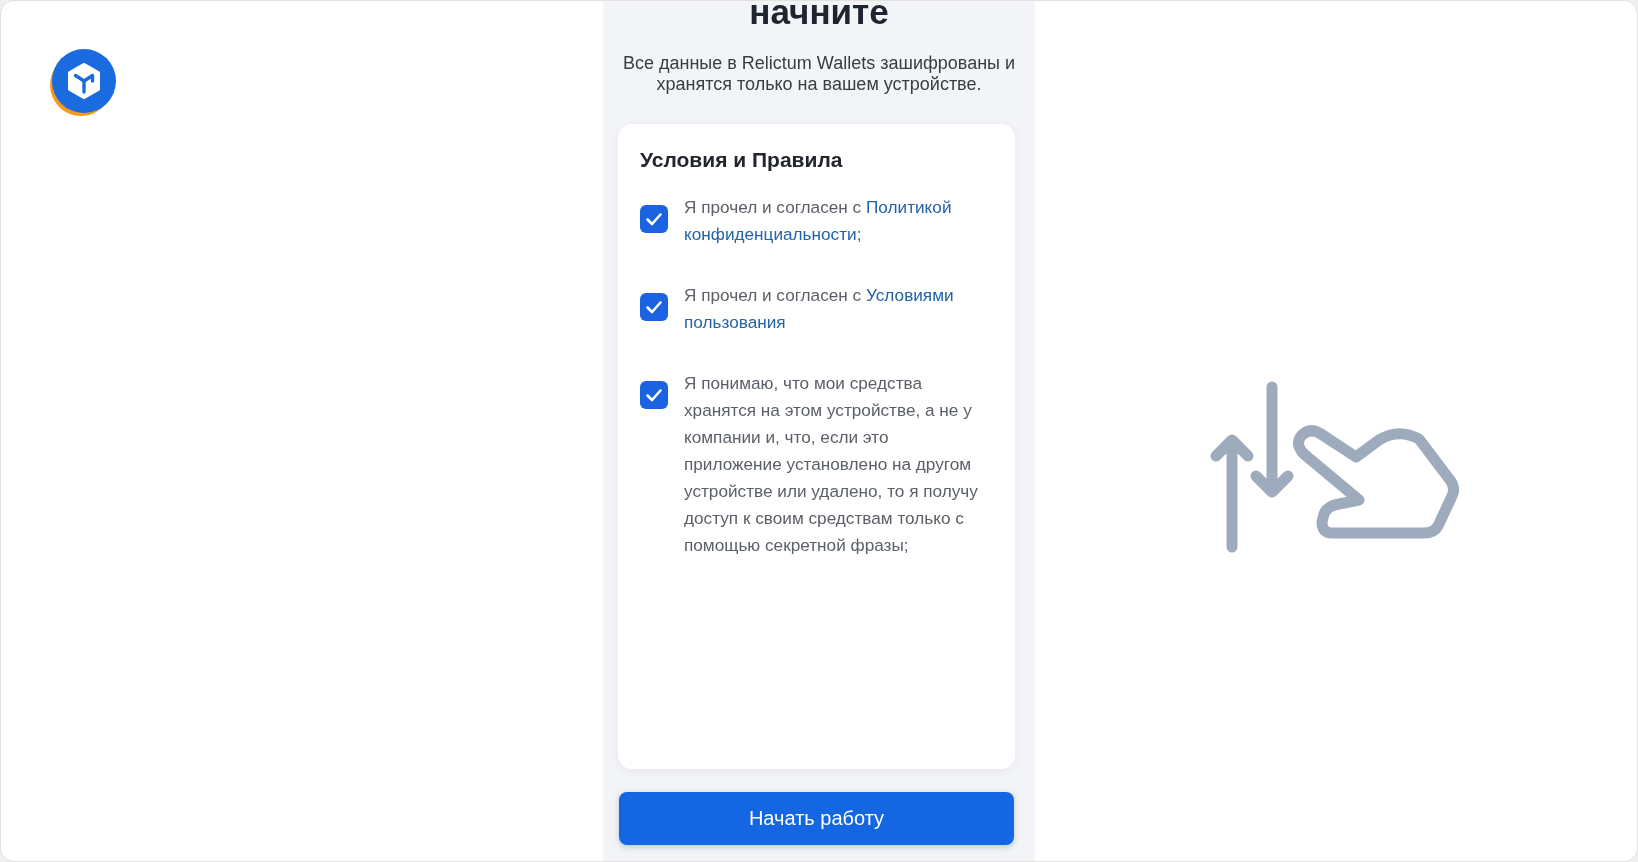 Image resolution: width=1638 pixels, height=862 pixels. What do you see at coordinates (819, 11) in the screenshot?
I see `screen-heading: начните` at bounding box center [819, 11].